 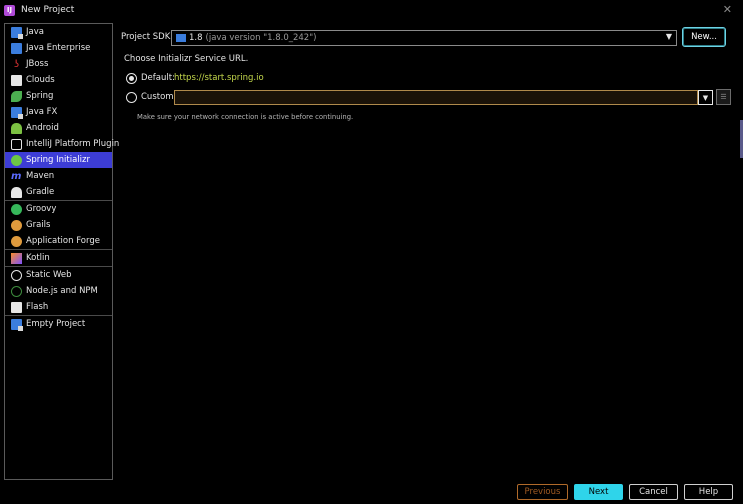 I want to click on sidebar-item-label: Java, so click(x=35, y=32).